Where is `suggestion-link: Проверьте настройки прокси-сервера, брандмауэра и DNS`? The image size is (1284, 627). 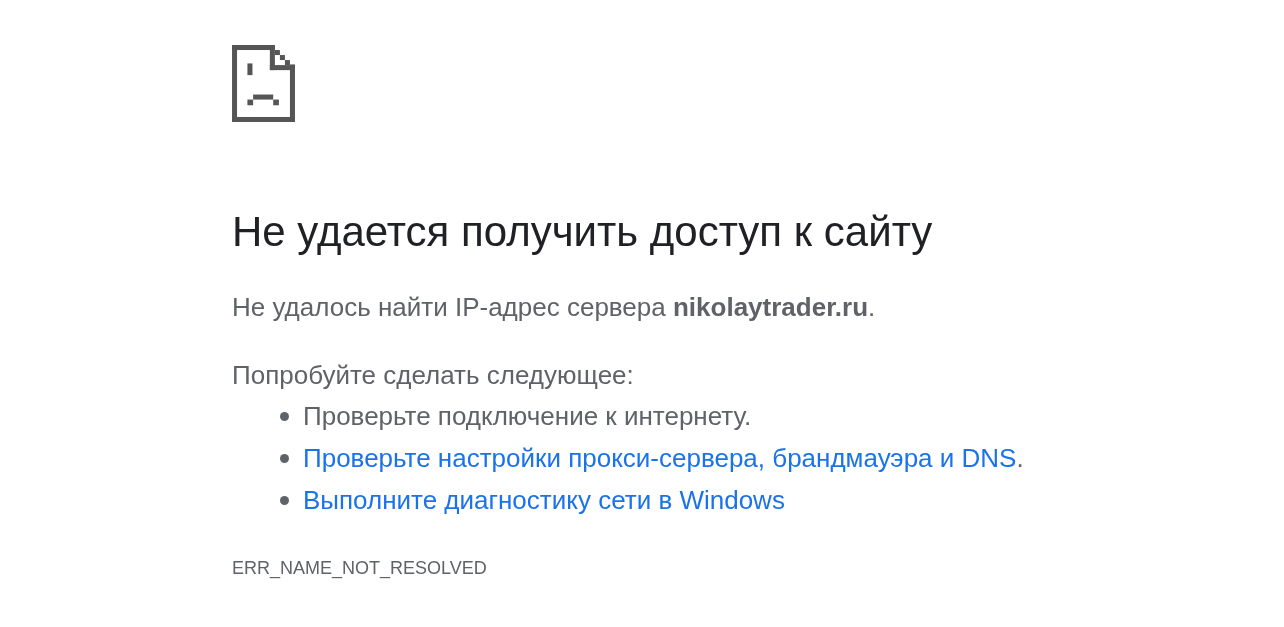 suggestion-link: Проверьте настройки прокси-сервера, брандмауэра и DNS is located at coordinates (660, 458).